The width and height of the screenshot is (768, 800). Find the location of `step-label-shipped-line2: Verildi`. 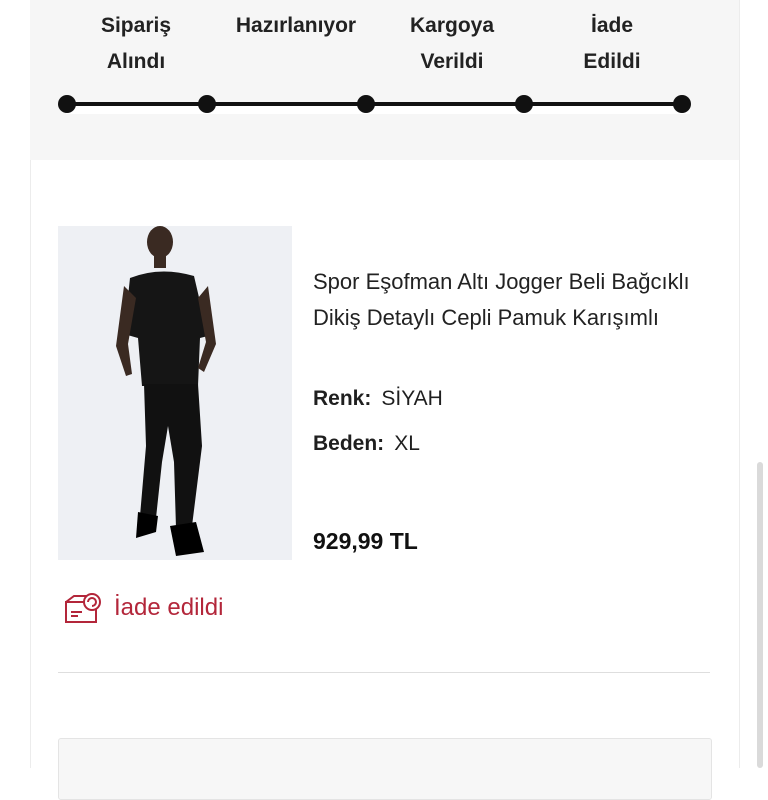

step-label-shipped-line2: Verildi is located at coordinates (452, 61).